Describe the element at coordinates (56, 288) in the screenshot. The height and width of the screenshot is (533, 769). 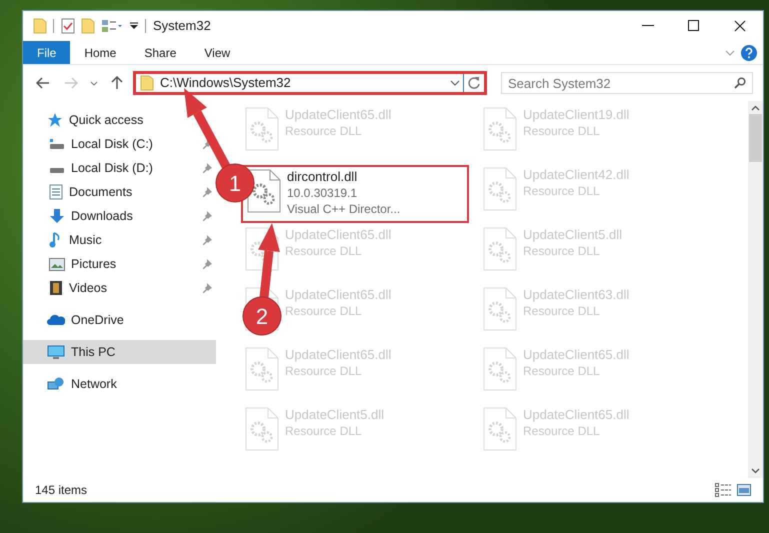
I see `film-icon` at that location.